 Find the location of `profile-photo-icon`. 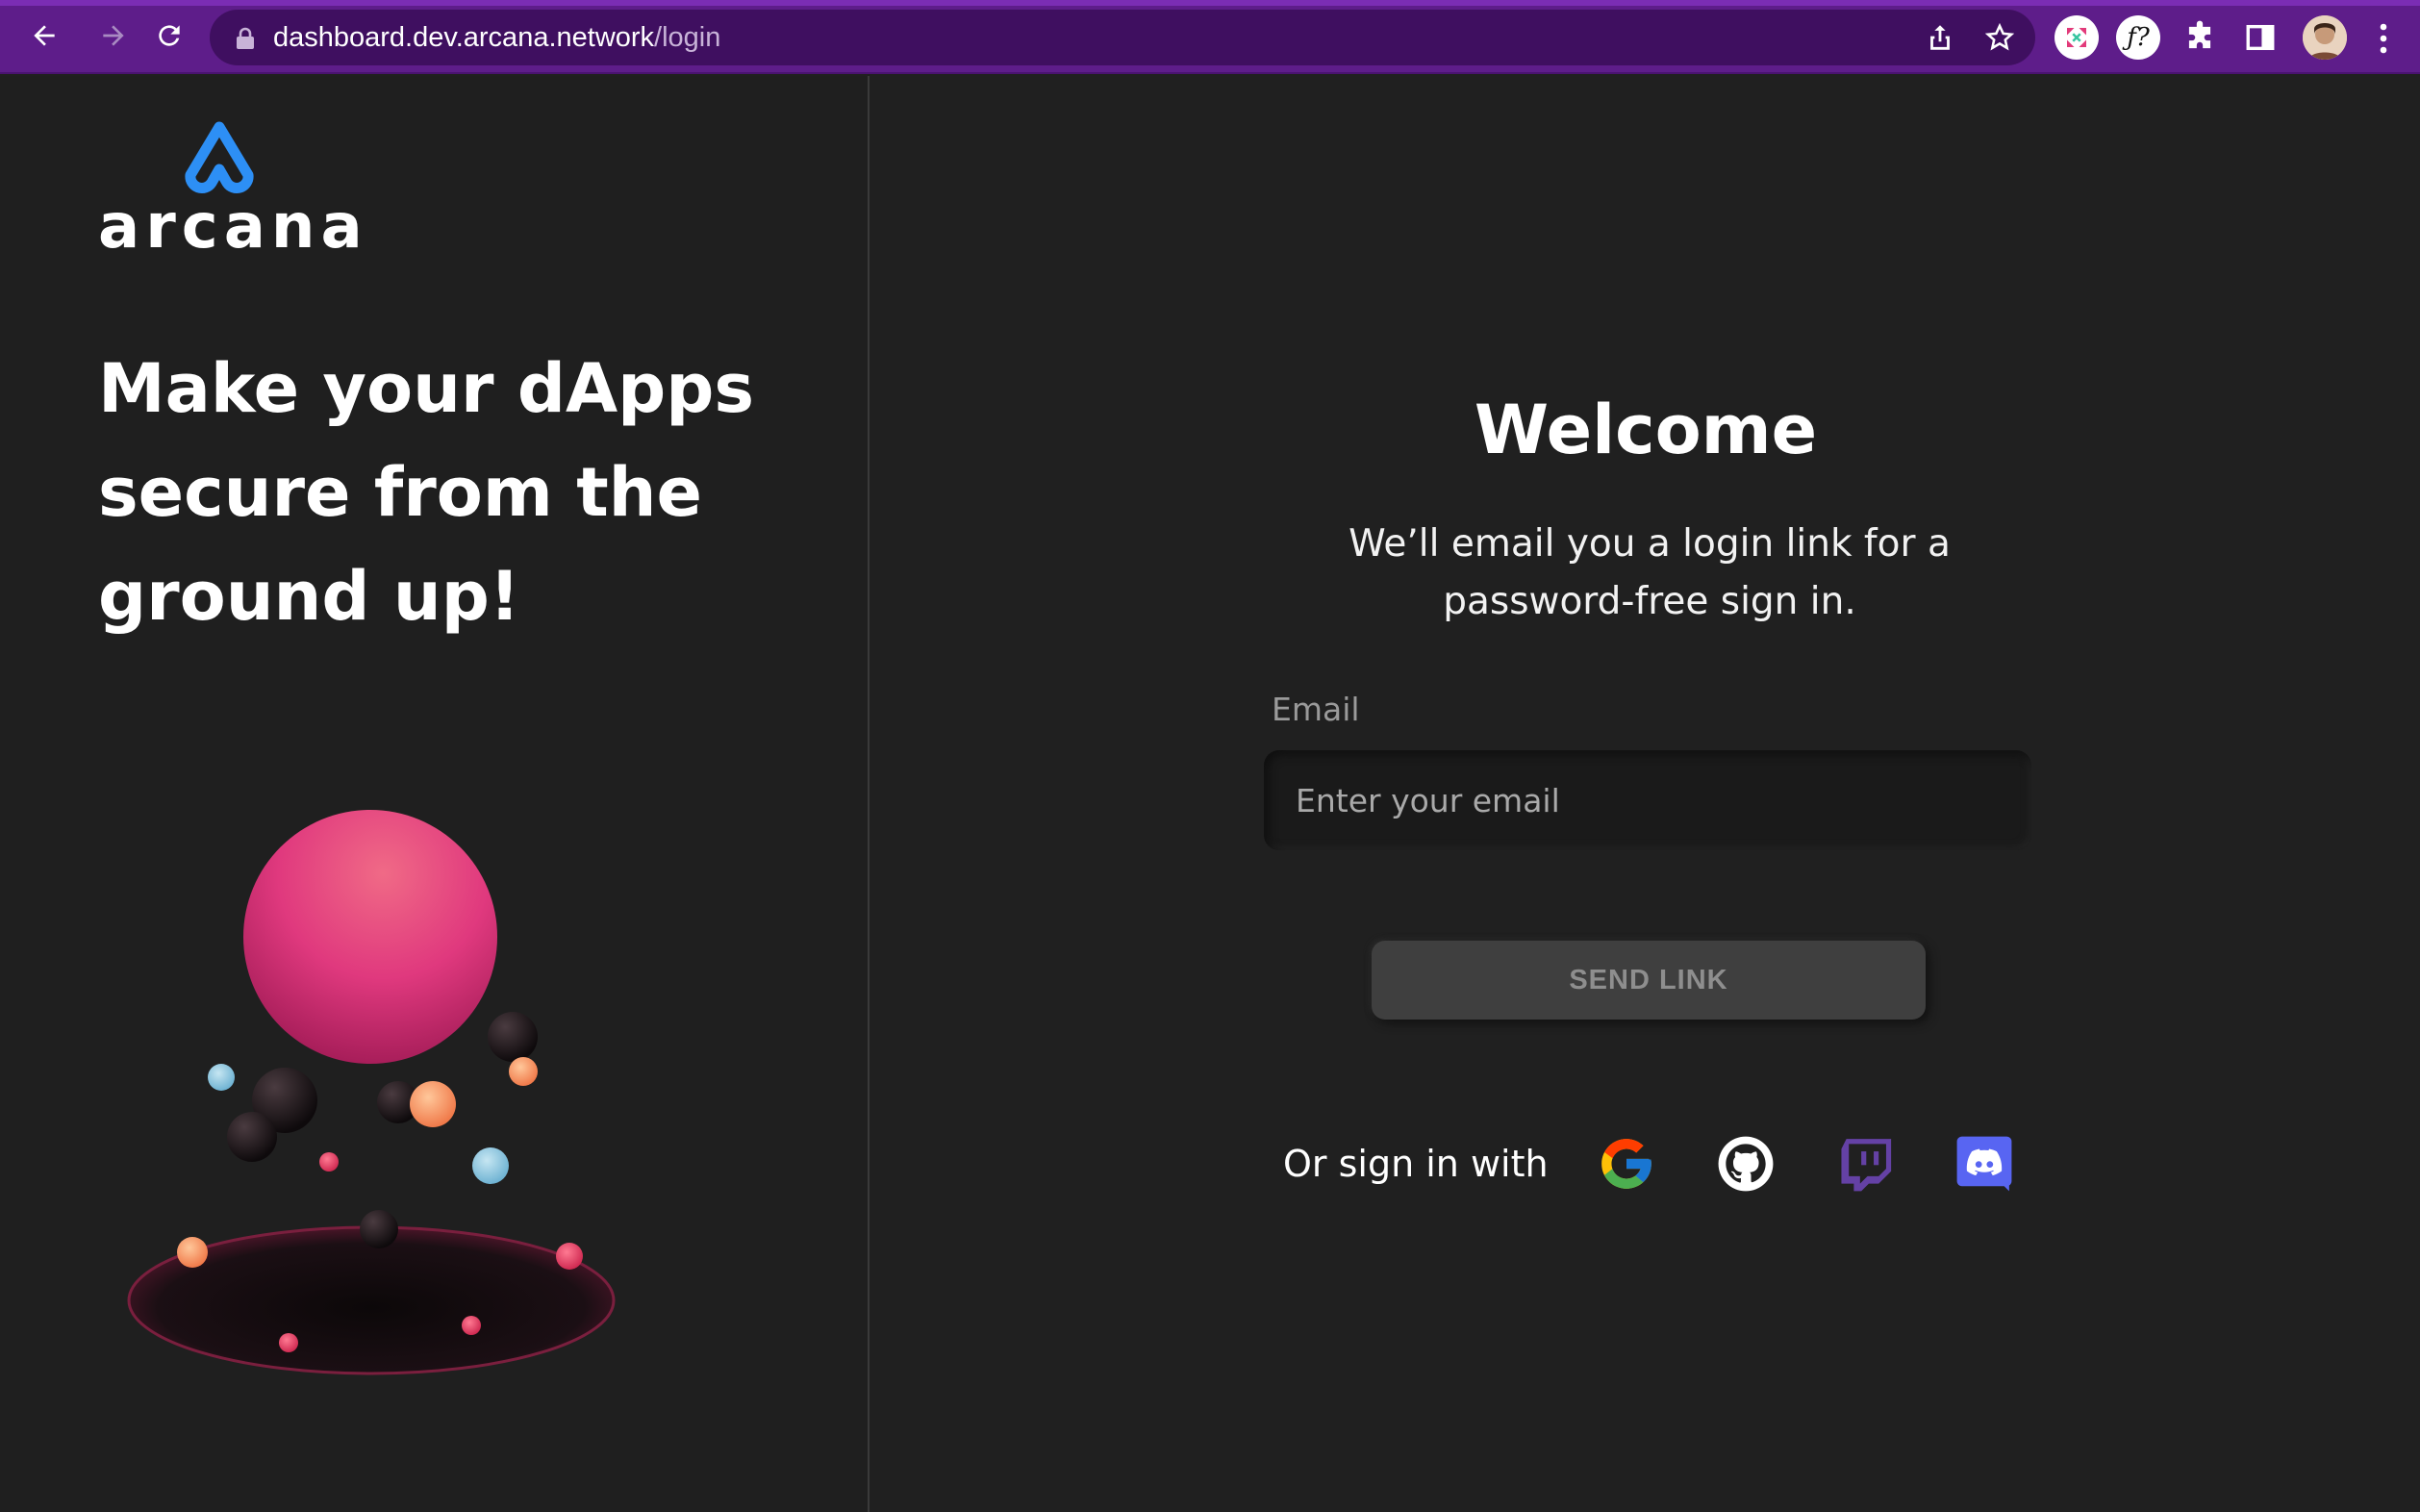

profile-photo-icon is located at coordinates (2325, 38).